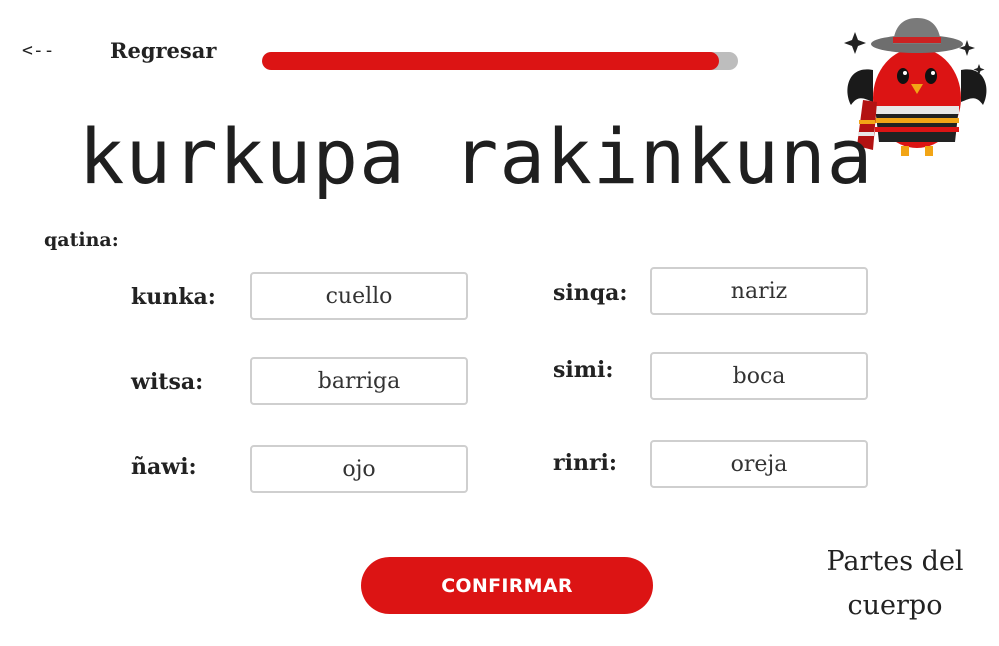 The height and width of the screenshot is (646, 999). What do you see at coordinates (895, 561) in the screenshot?
I see `topic-line-1: Partes del` at bounding box center [895, 561].